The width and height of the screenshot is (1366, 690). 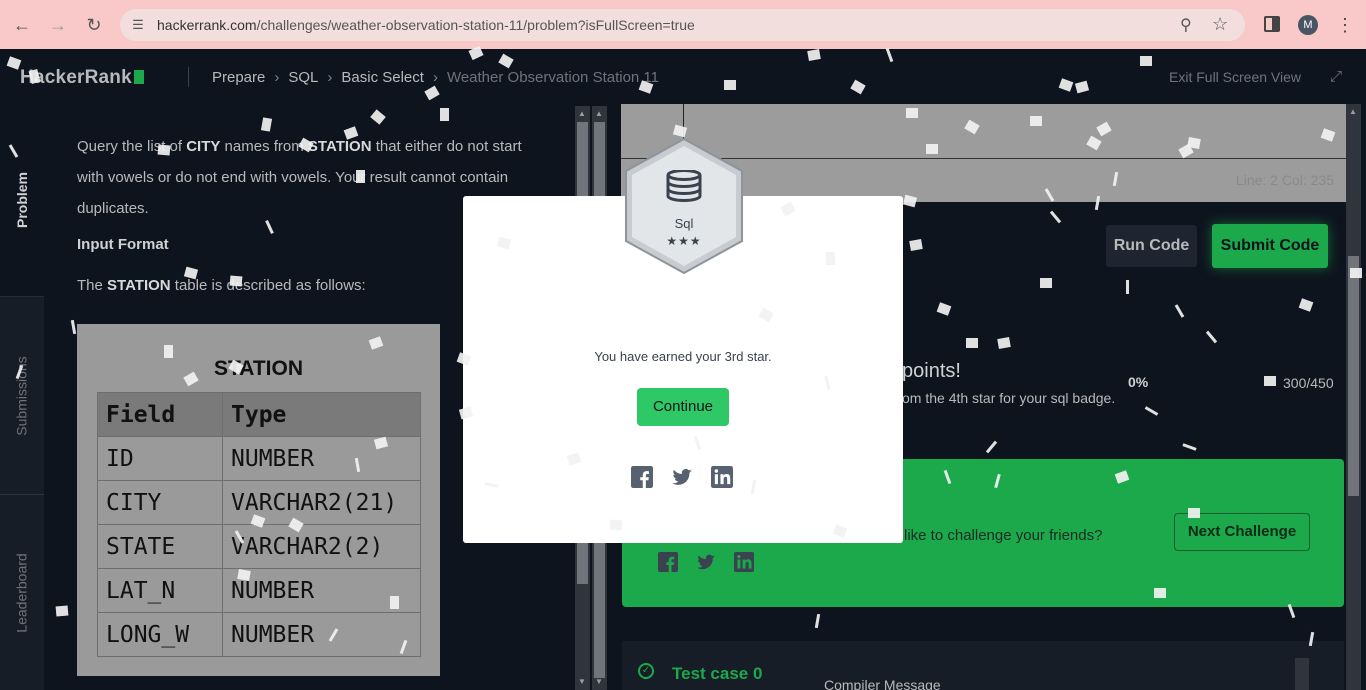 What do you see at coordinates (717, 674) in the screenshot?
I see `test-case-label: Test case 0` at bounding box center [717, 674].